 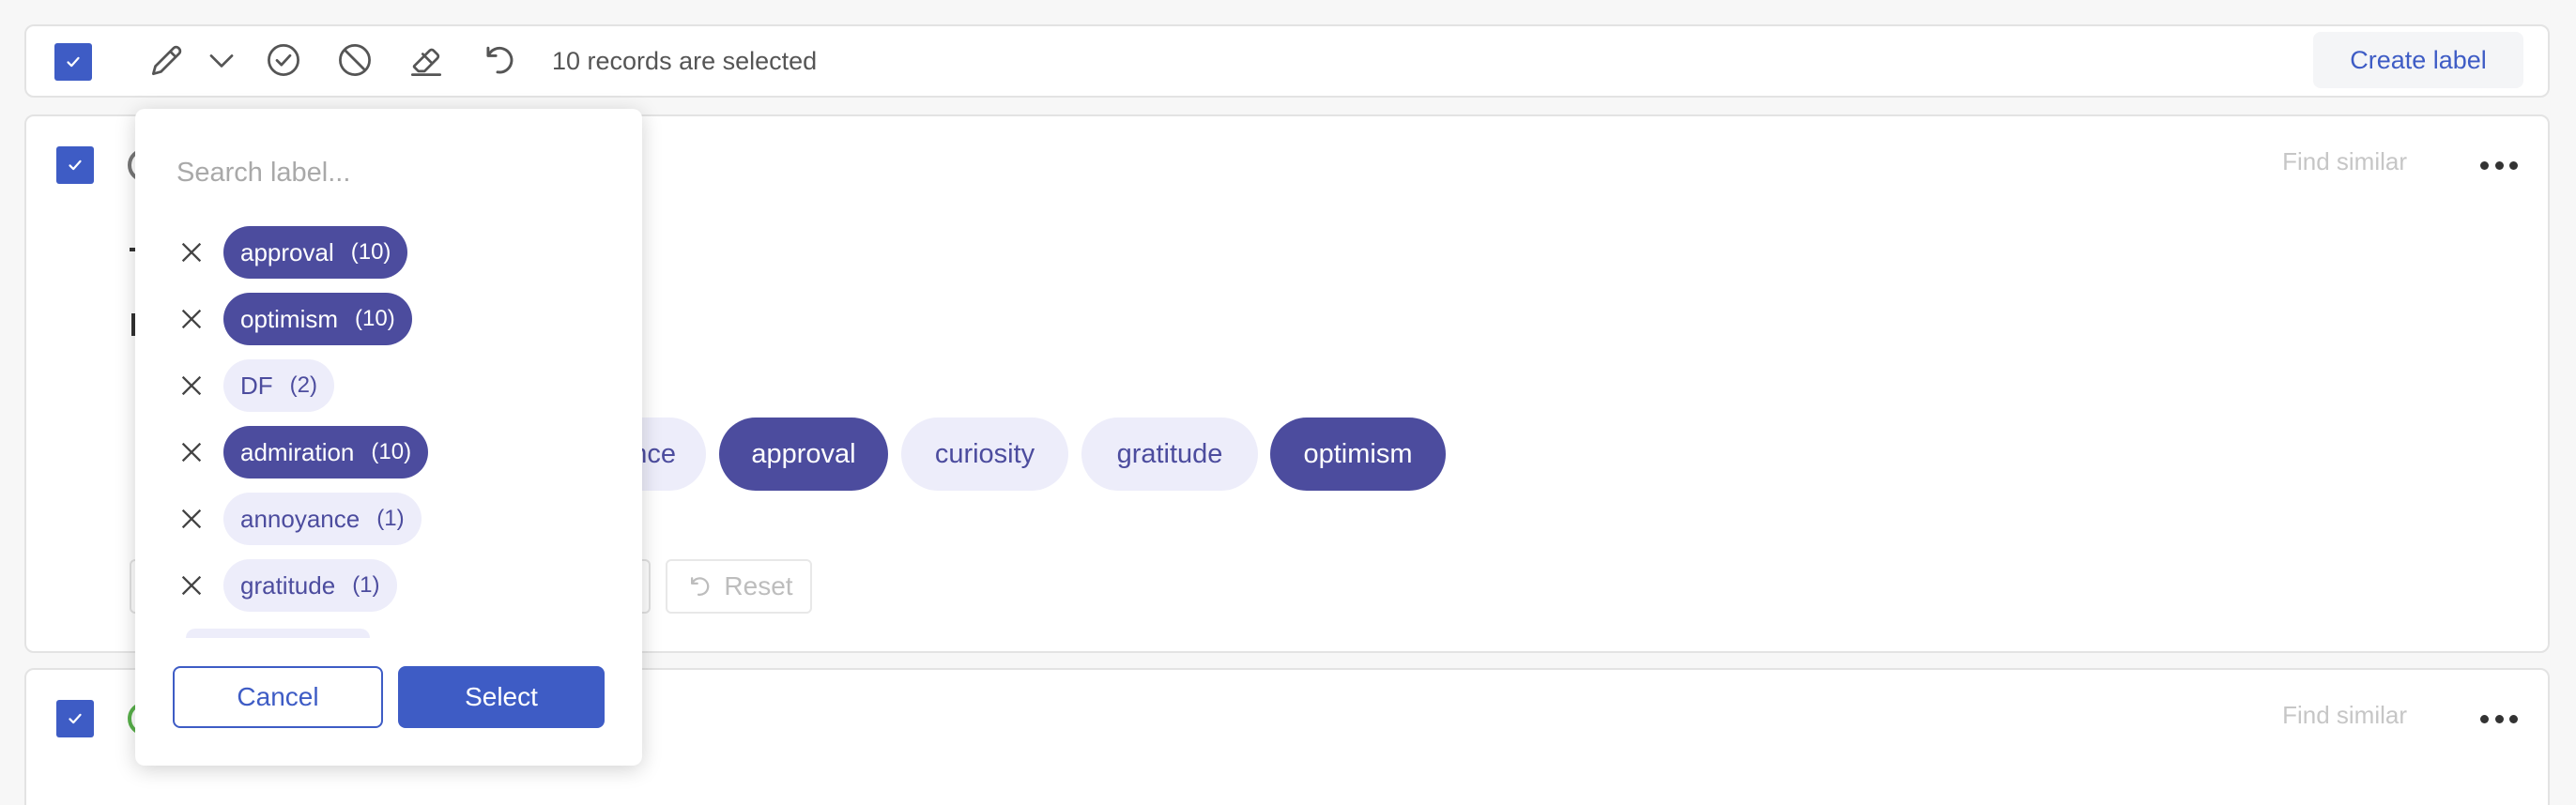 What do you see at coordinates (354, 60) in the screenshot?
I see `discard-ban-icon` at bounding box center [354, 60].